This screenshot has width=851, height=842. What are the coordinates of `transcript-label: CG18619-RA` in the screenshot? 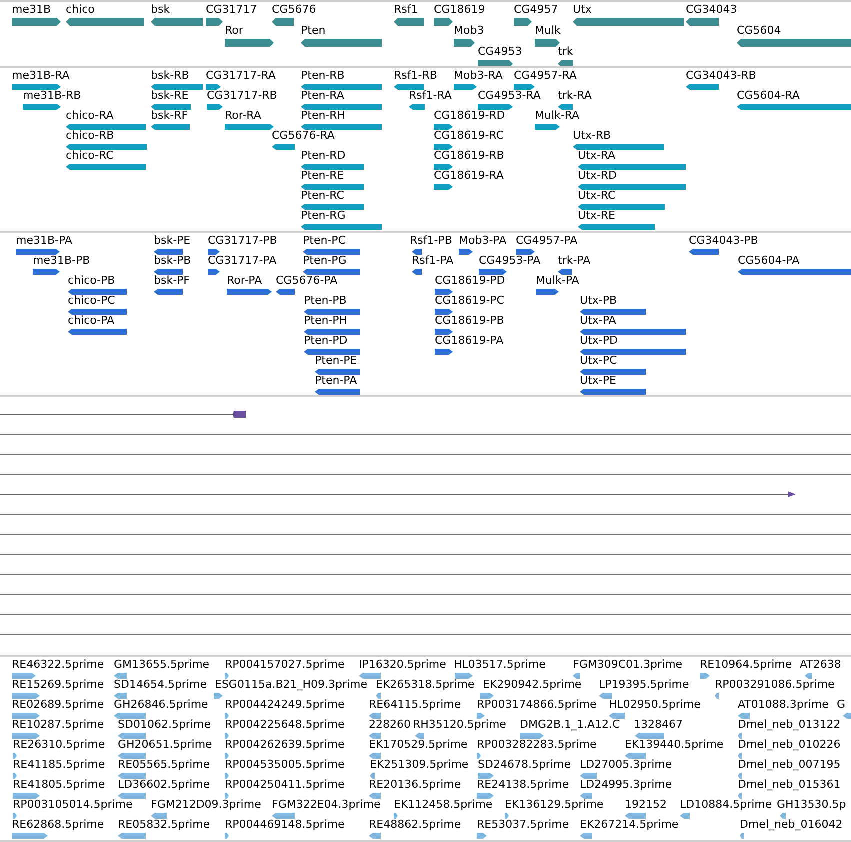 It's located at (469, 175).